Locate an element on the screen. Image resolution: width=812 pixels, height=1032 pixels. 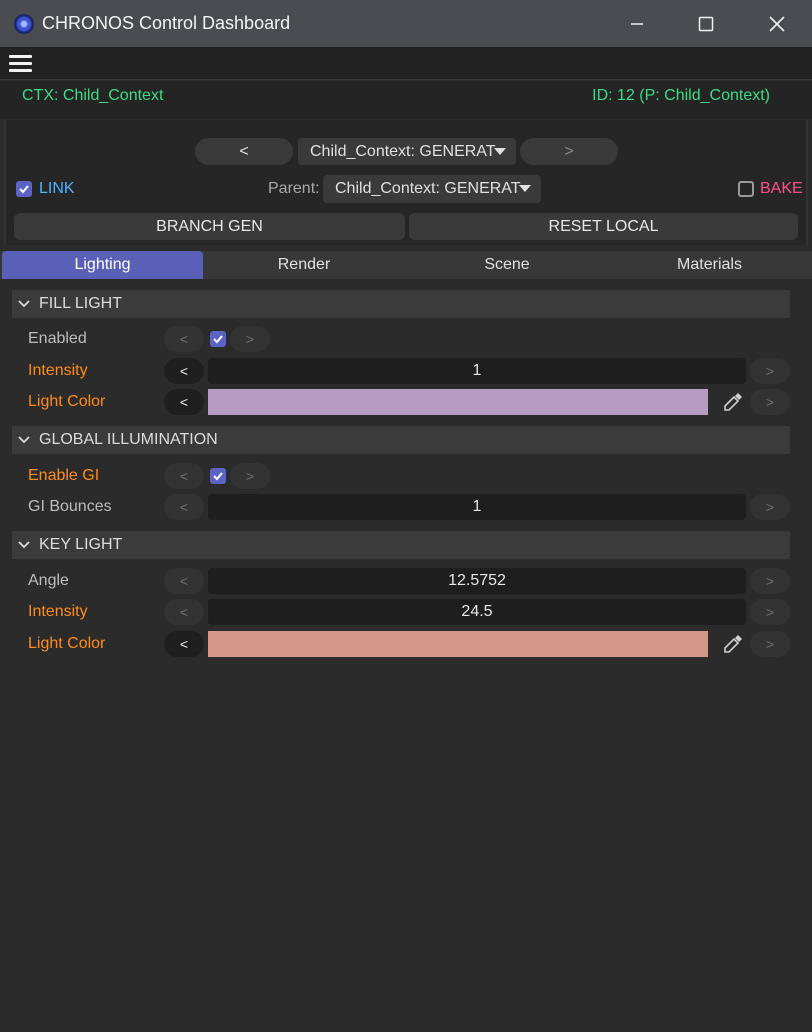
ctx-label: CTX: Child_Context is located at coordinates (93, 95).